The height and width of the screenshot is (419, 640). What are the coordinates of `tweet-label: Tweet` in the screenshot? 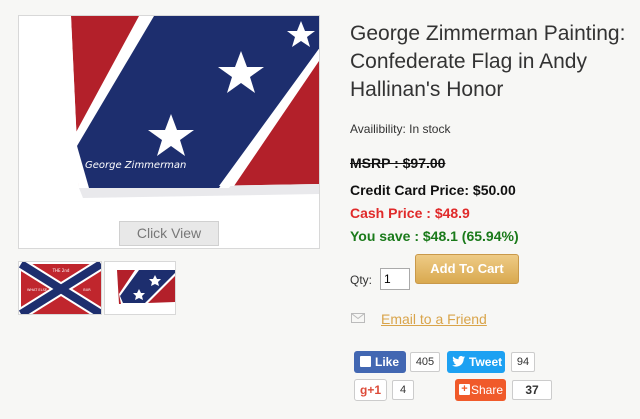 It's located at (486, 362).